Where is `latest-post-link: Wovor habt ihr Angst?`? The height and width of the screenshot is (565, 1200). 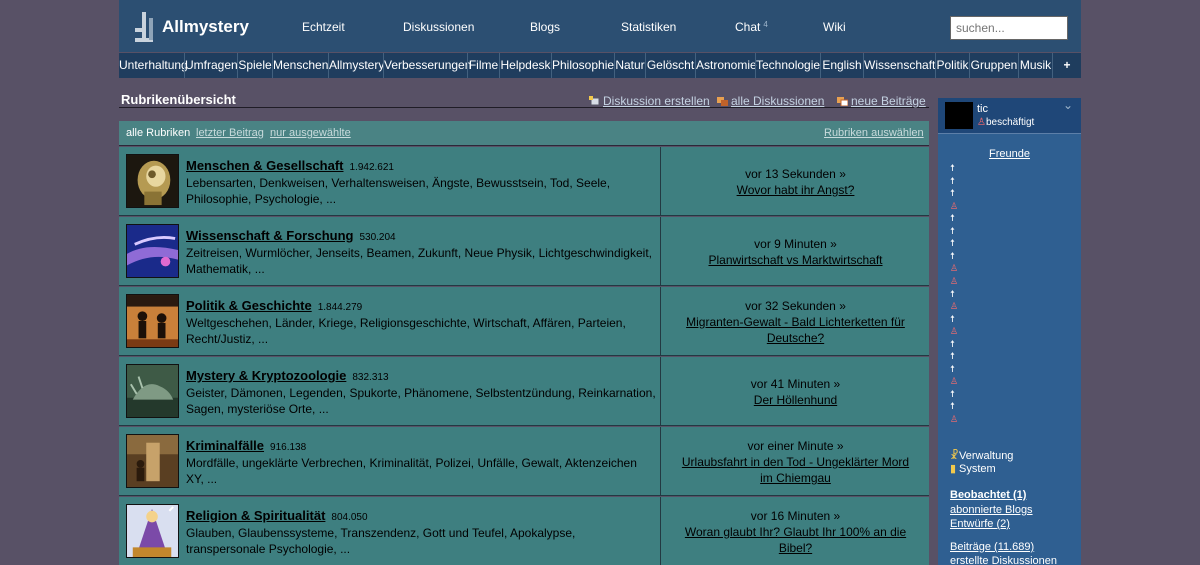 latest-post-link: Wovor habt ihr Angst? is located at coordinates (796, 190).